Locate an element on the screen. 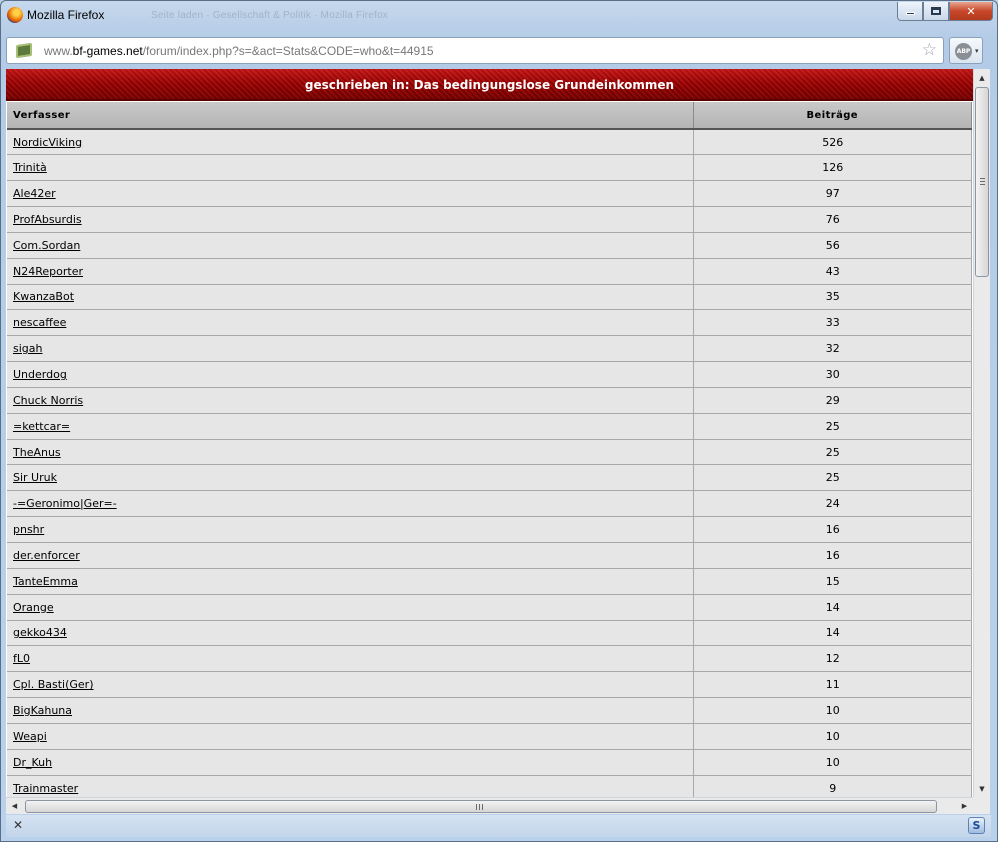 This screenshot has width=998, height=842. author-link: Trinità is located at coordinates (30, 167).